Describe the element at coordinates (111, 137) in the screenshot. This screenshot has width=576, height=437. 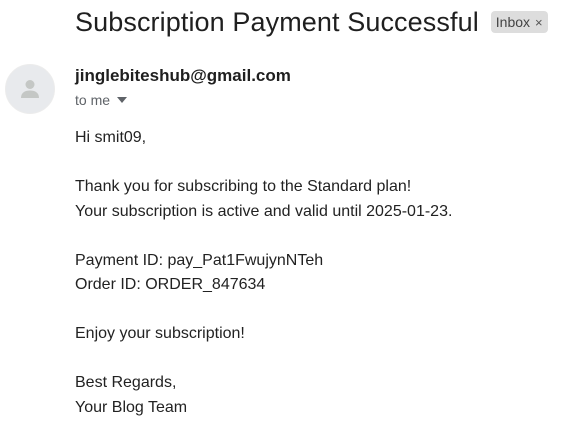
I see `greeting-text: Hi smit09,` at that location.